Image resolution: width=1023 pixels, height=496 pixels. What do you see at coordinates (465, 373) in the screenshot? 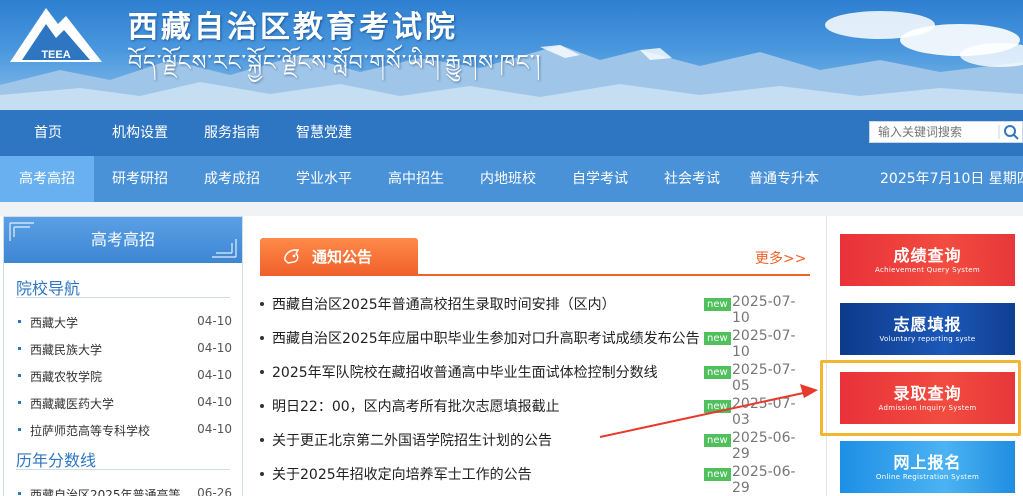
I see `news-title: 2025年军队院校在藏招收普通高中毕业生面试体检控制分数线` at bounding box center [465, 373].